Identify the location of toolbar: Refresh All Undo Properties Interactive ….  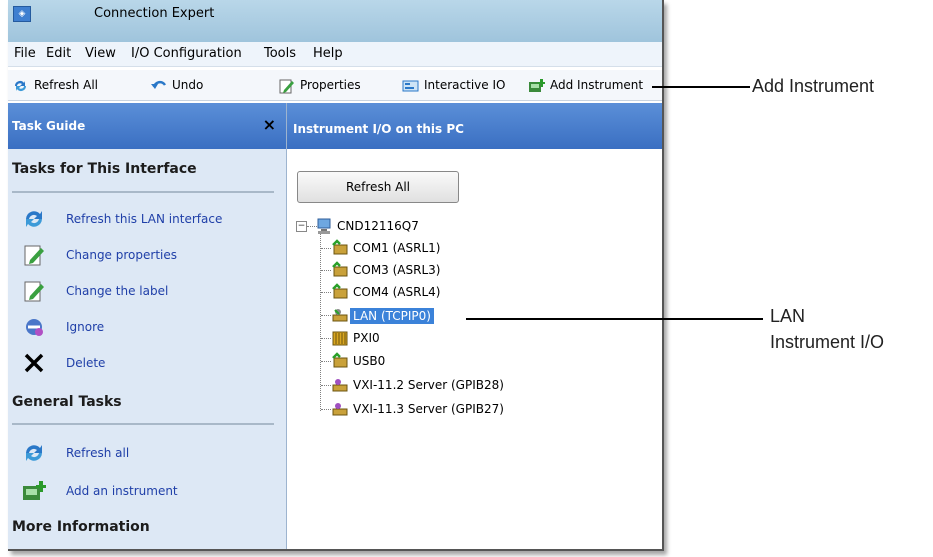
(335, 85).